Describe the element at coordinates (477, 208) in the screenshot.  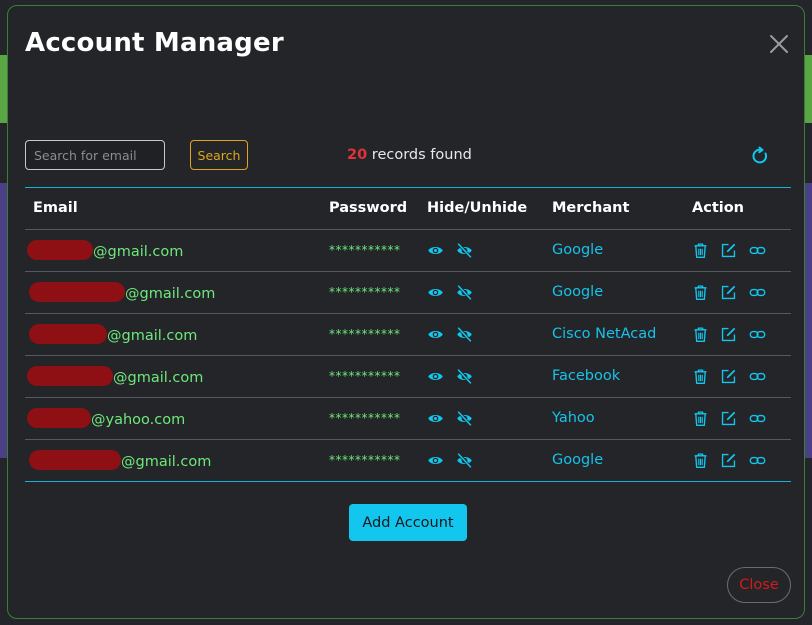
I see `column-header-hide-unhide: Hide/Unhide` at that location.